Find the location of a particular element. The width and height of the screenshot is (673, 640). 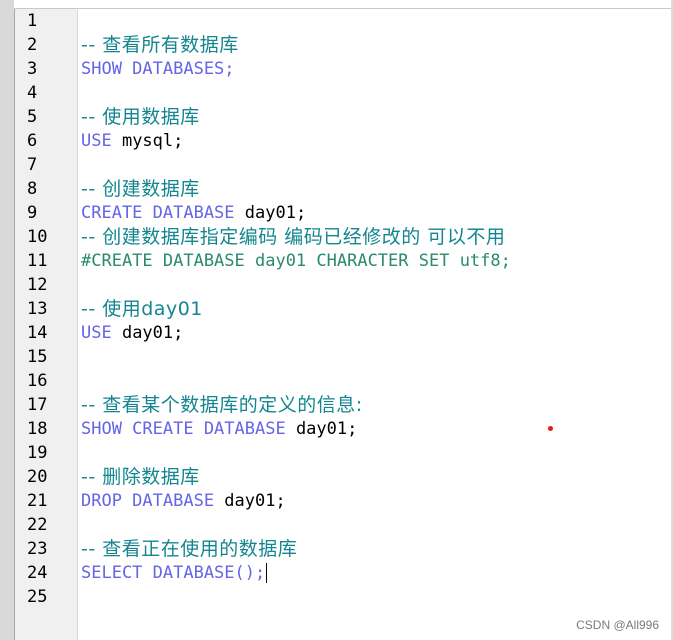

line-number: 23 is located at coordinates (37, 549).